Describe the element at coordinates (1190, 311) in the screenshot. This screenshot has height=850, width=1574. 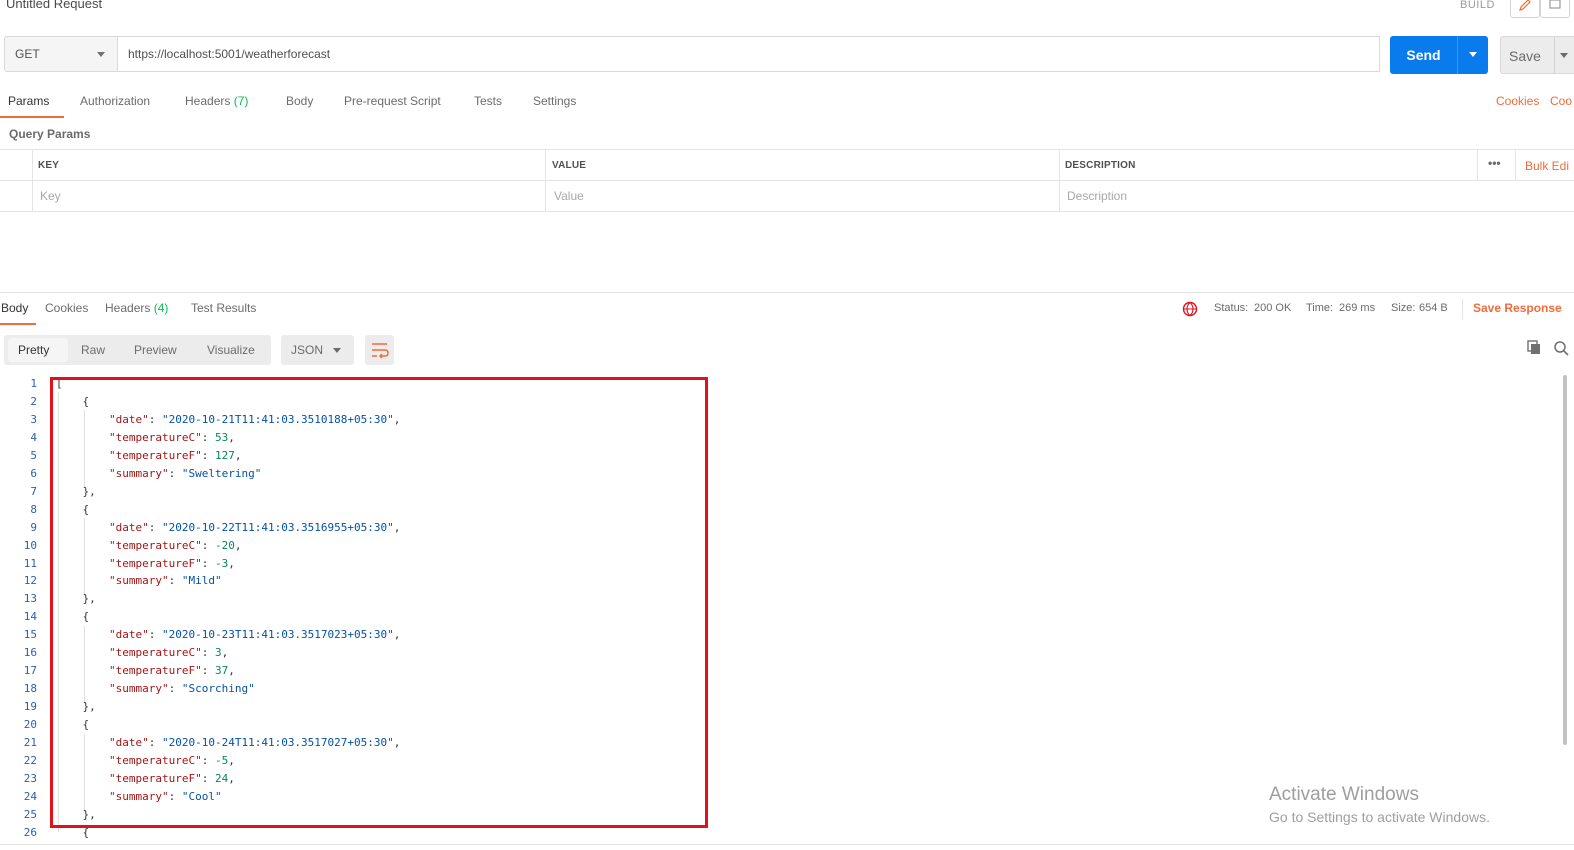
I see `globe-error-icon` at that location.